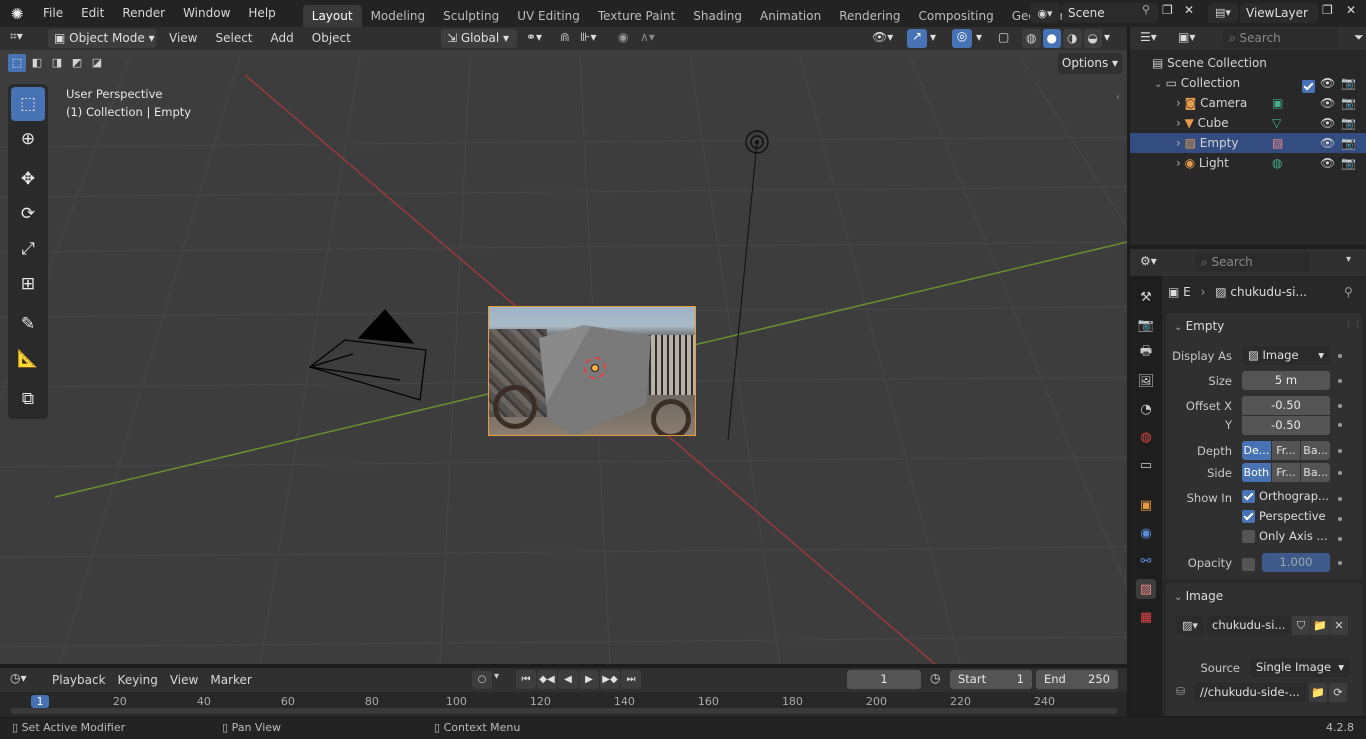 This screenshot has height=739, width=1366. Describe the element at coordinates (28, 139) in the screenshot. I see `cursor-tool-icon: ⊕` at that location.